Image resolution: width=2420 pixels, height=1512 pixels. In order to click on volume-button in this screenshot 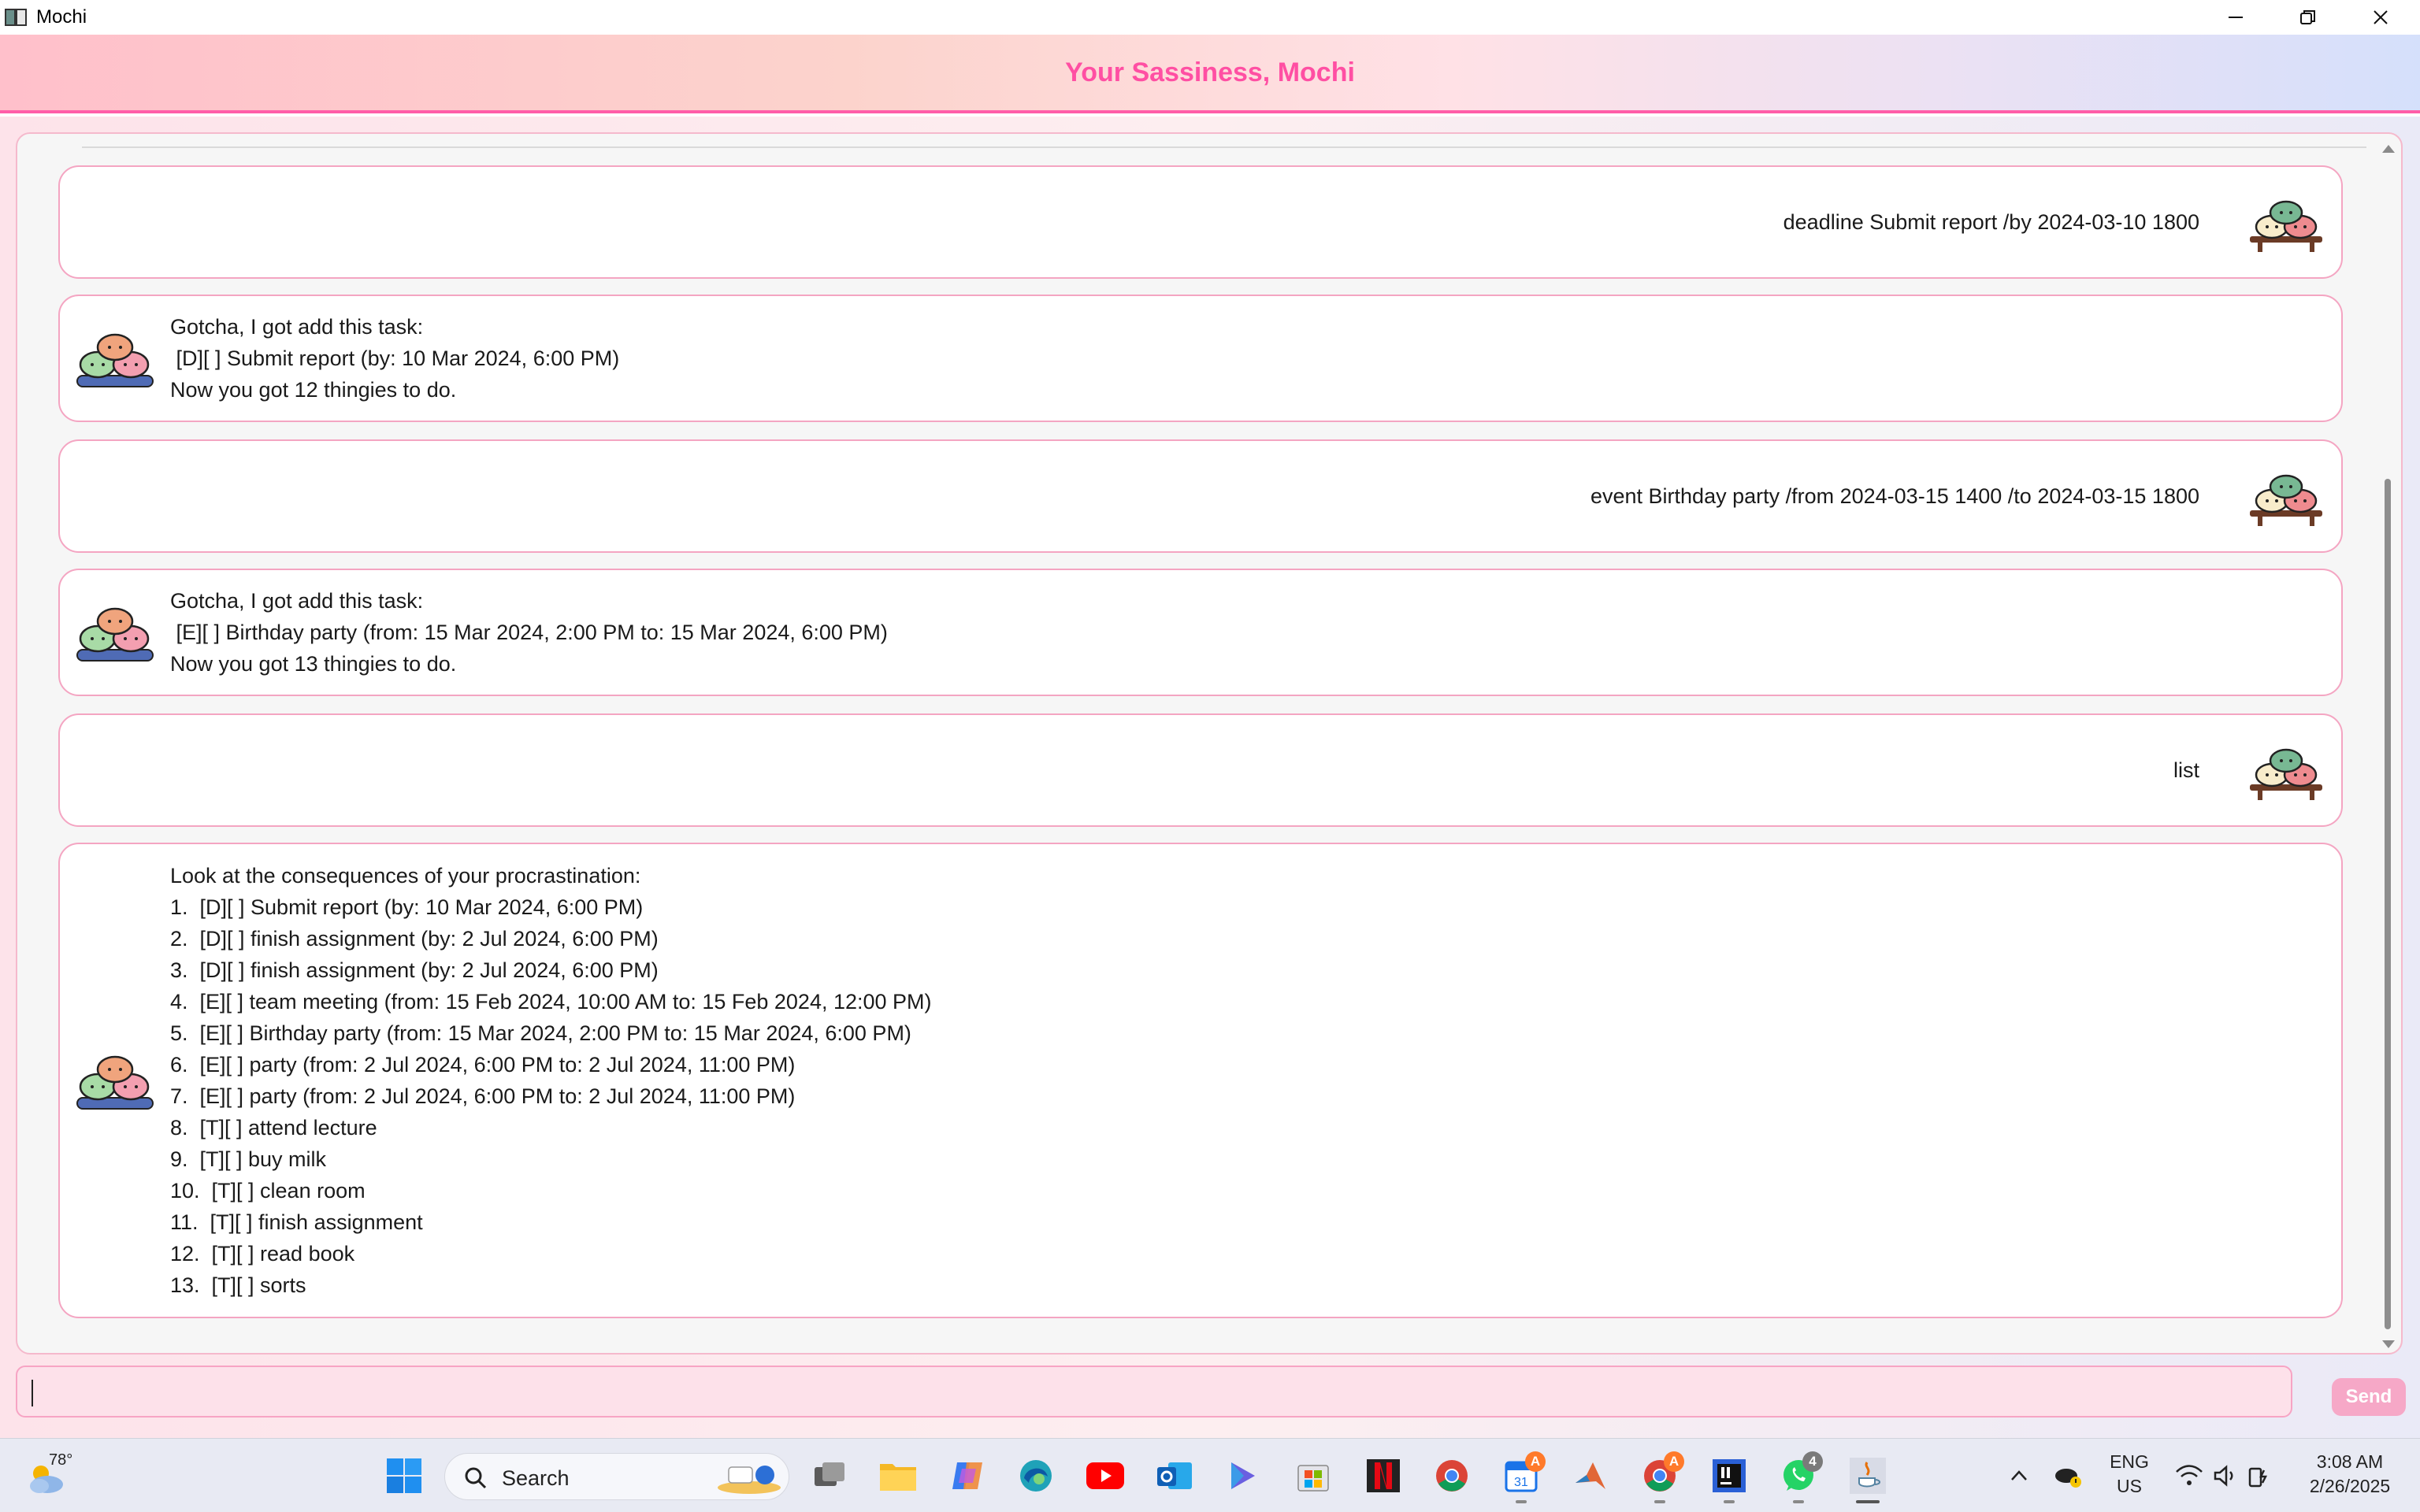, I will do `click(2225, 1475)`.